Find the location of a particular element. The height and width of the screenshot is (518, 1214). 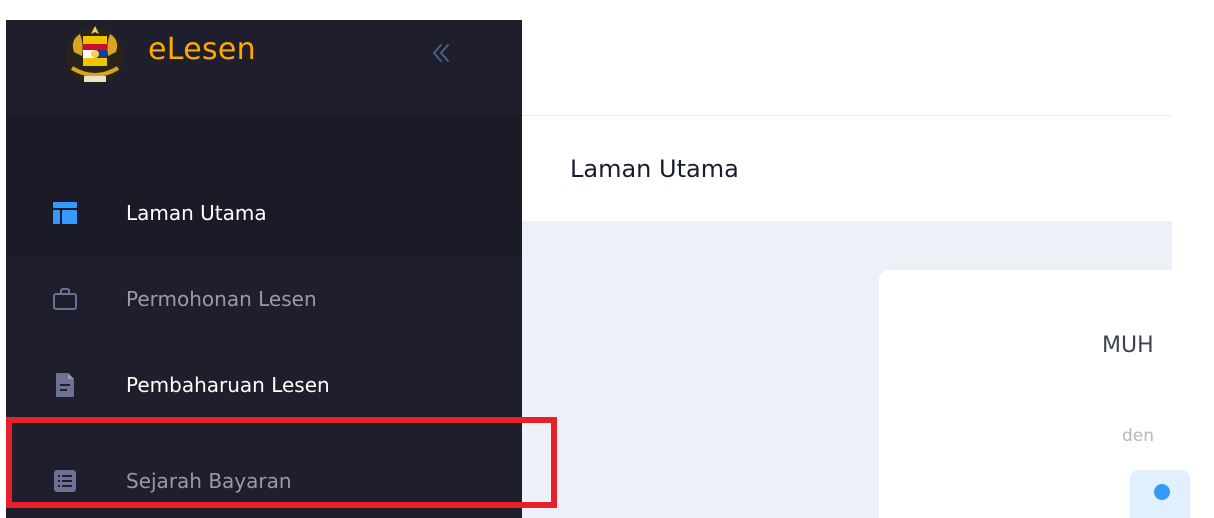

user-name-text: MUH is located at coordinates (1128, 345).